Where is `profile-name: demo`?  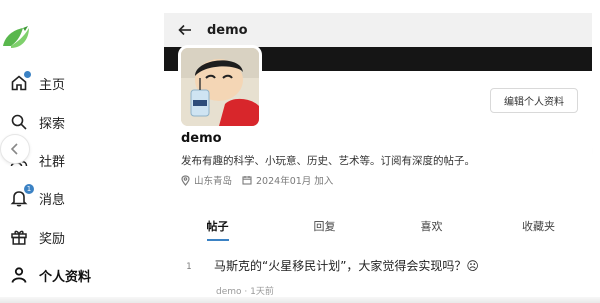
profile-name: demo is located at coordinates (201, 138).